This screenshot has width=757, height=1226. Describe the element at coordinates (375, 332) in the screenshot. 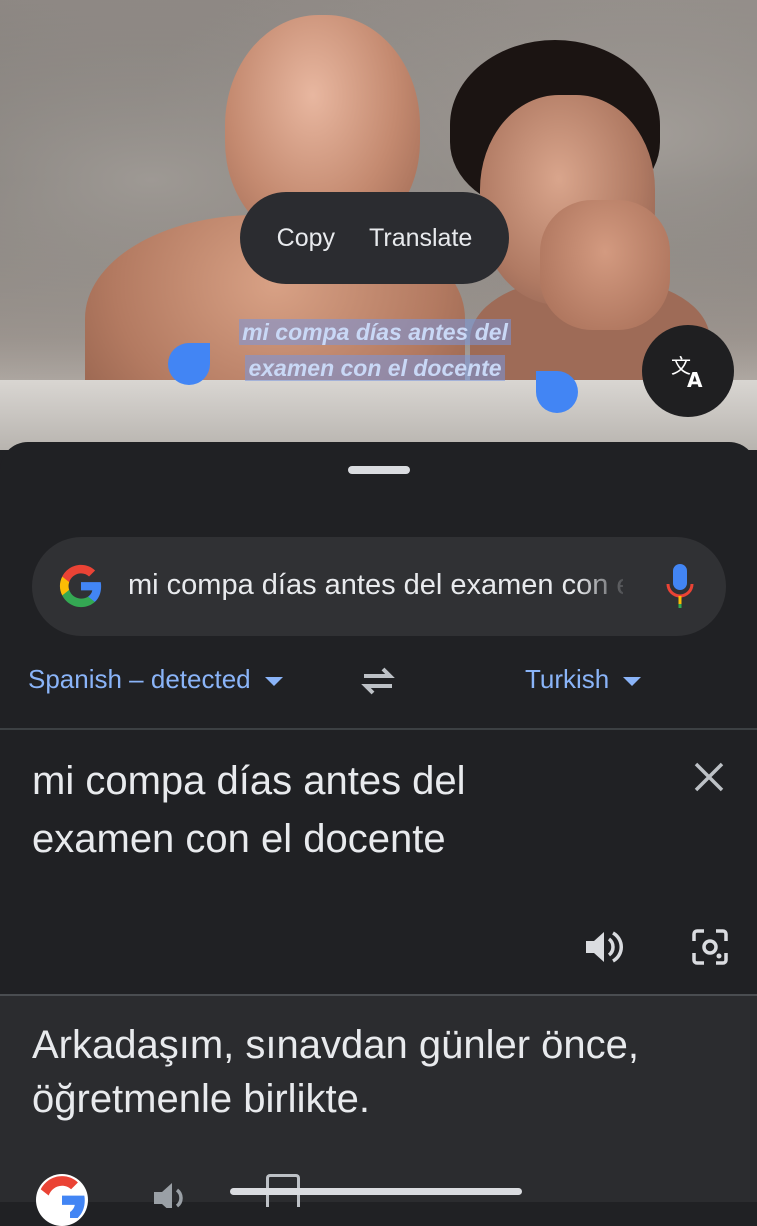

I see `selected-text-line-1: mi compa días antes del` at that location.